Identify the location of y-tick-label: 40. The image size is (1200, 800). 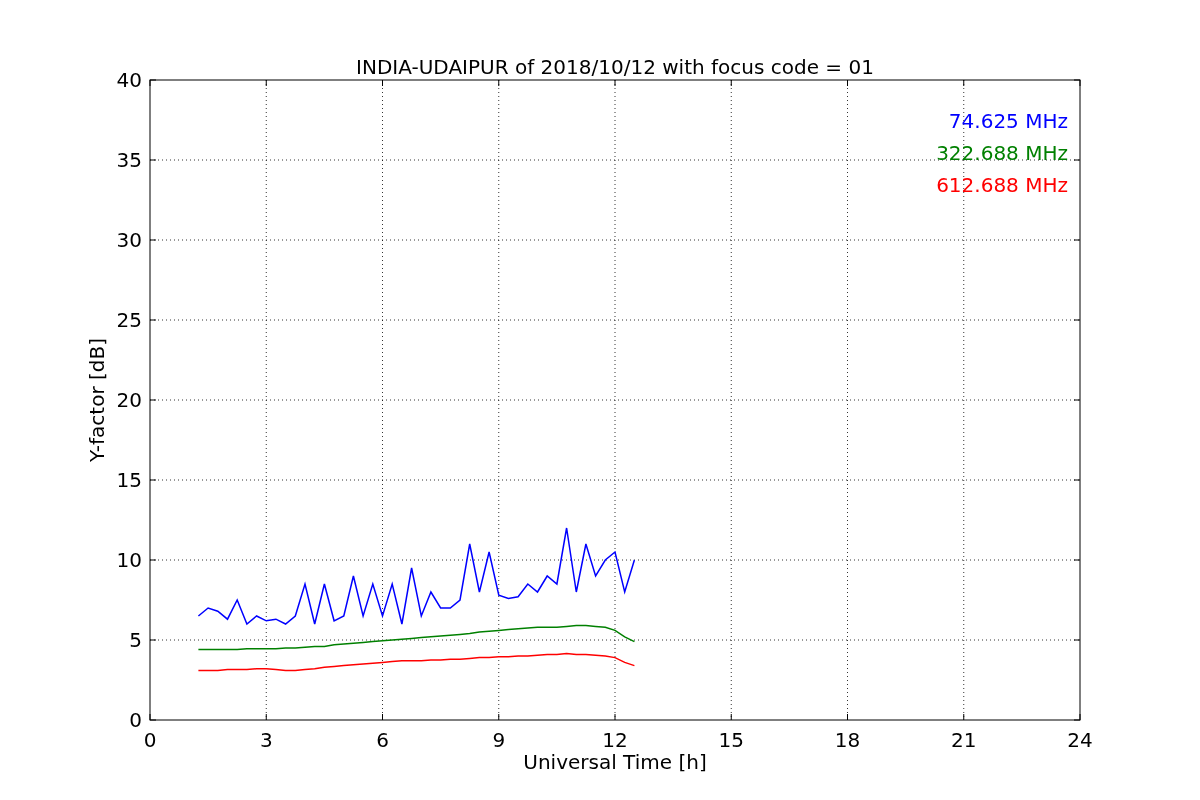
(129, 80).